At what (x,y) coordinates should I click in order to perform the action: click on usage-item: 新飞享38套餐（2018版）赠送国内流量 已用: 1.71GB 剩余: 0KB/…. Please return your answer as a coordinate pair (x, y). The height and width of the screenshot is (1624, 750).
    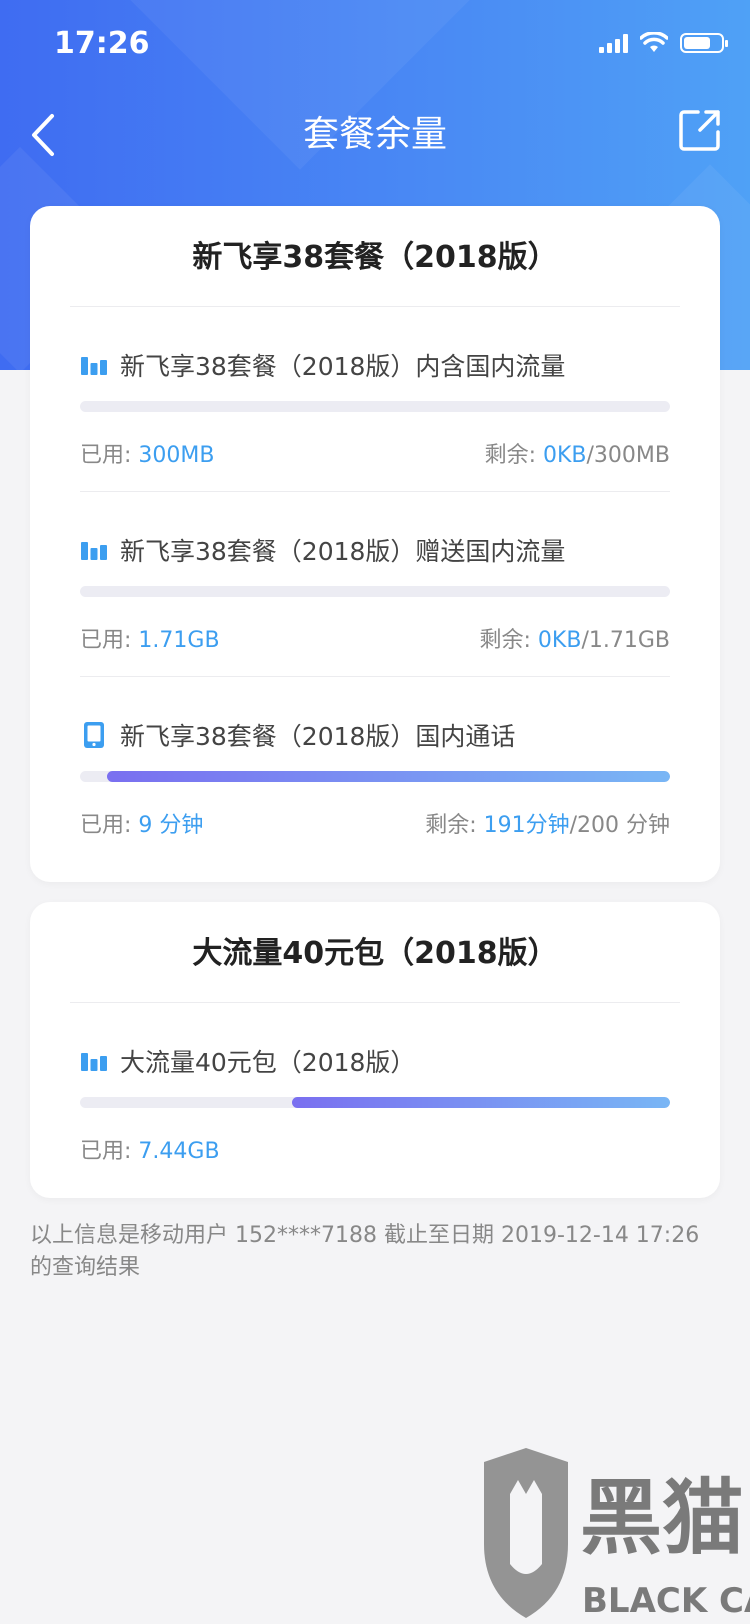
    Looking at the image, I should click on (375, 583).